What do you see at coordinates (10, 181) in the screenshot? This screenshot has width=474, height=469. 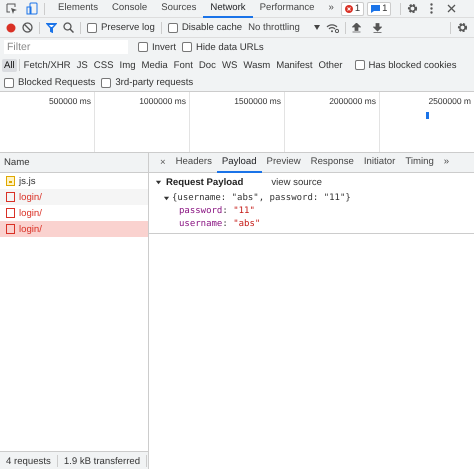 I see `script-file-icon` at bounding box center [10, 181].